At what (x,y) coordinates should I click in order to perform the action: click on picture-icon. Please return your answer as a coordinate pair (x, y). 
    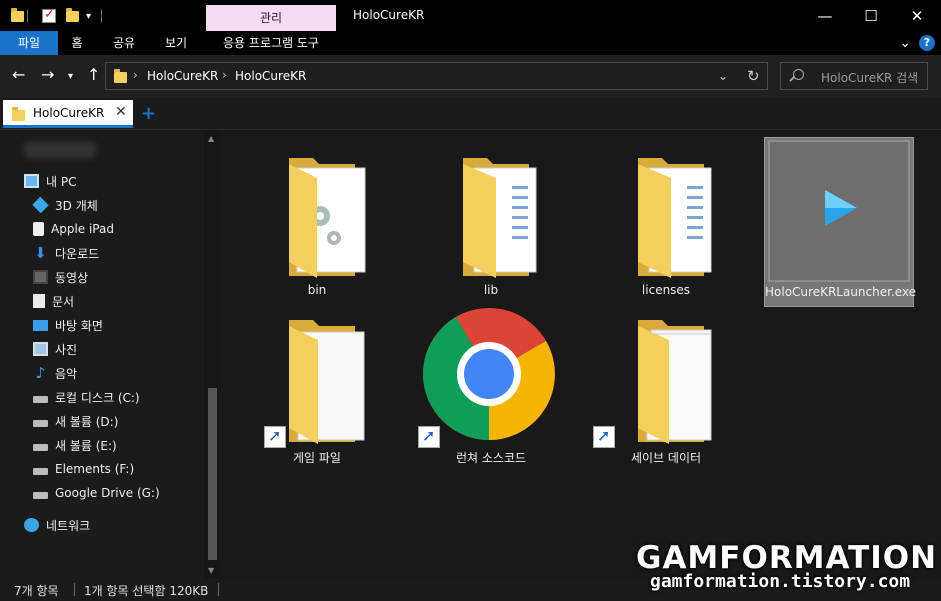
    Looking at the image, I should click on (40, 349).